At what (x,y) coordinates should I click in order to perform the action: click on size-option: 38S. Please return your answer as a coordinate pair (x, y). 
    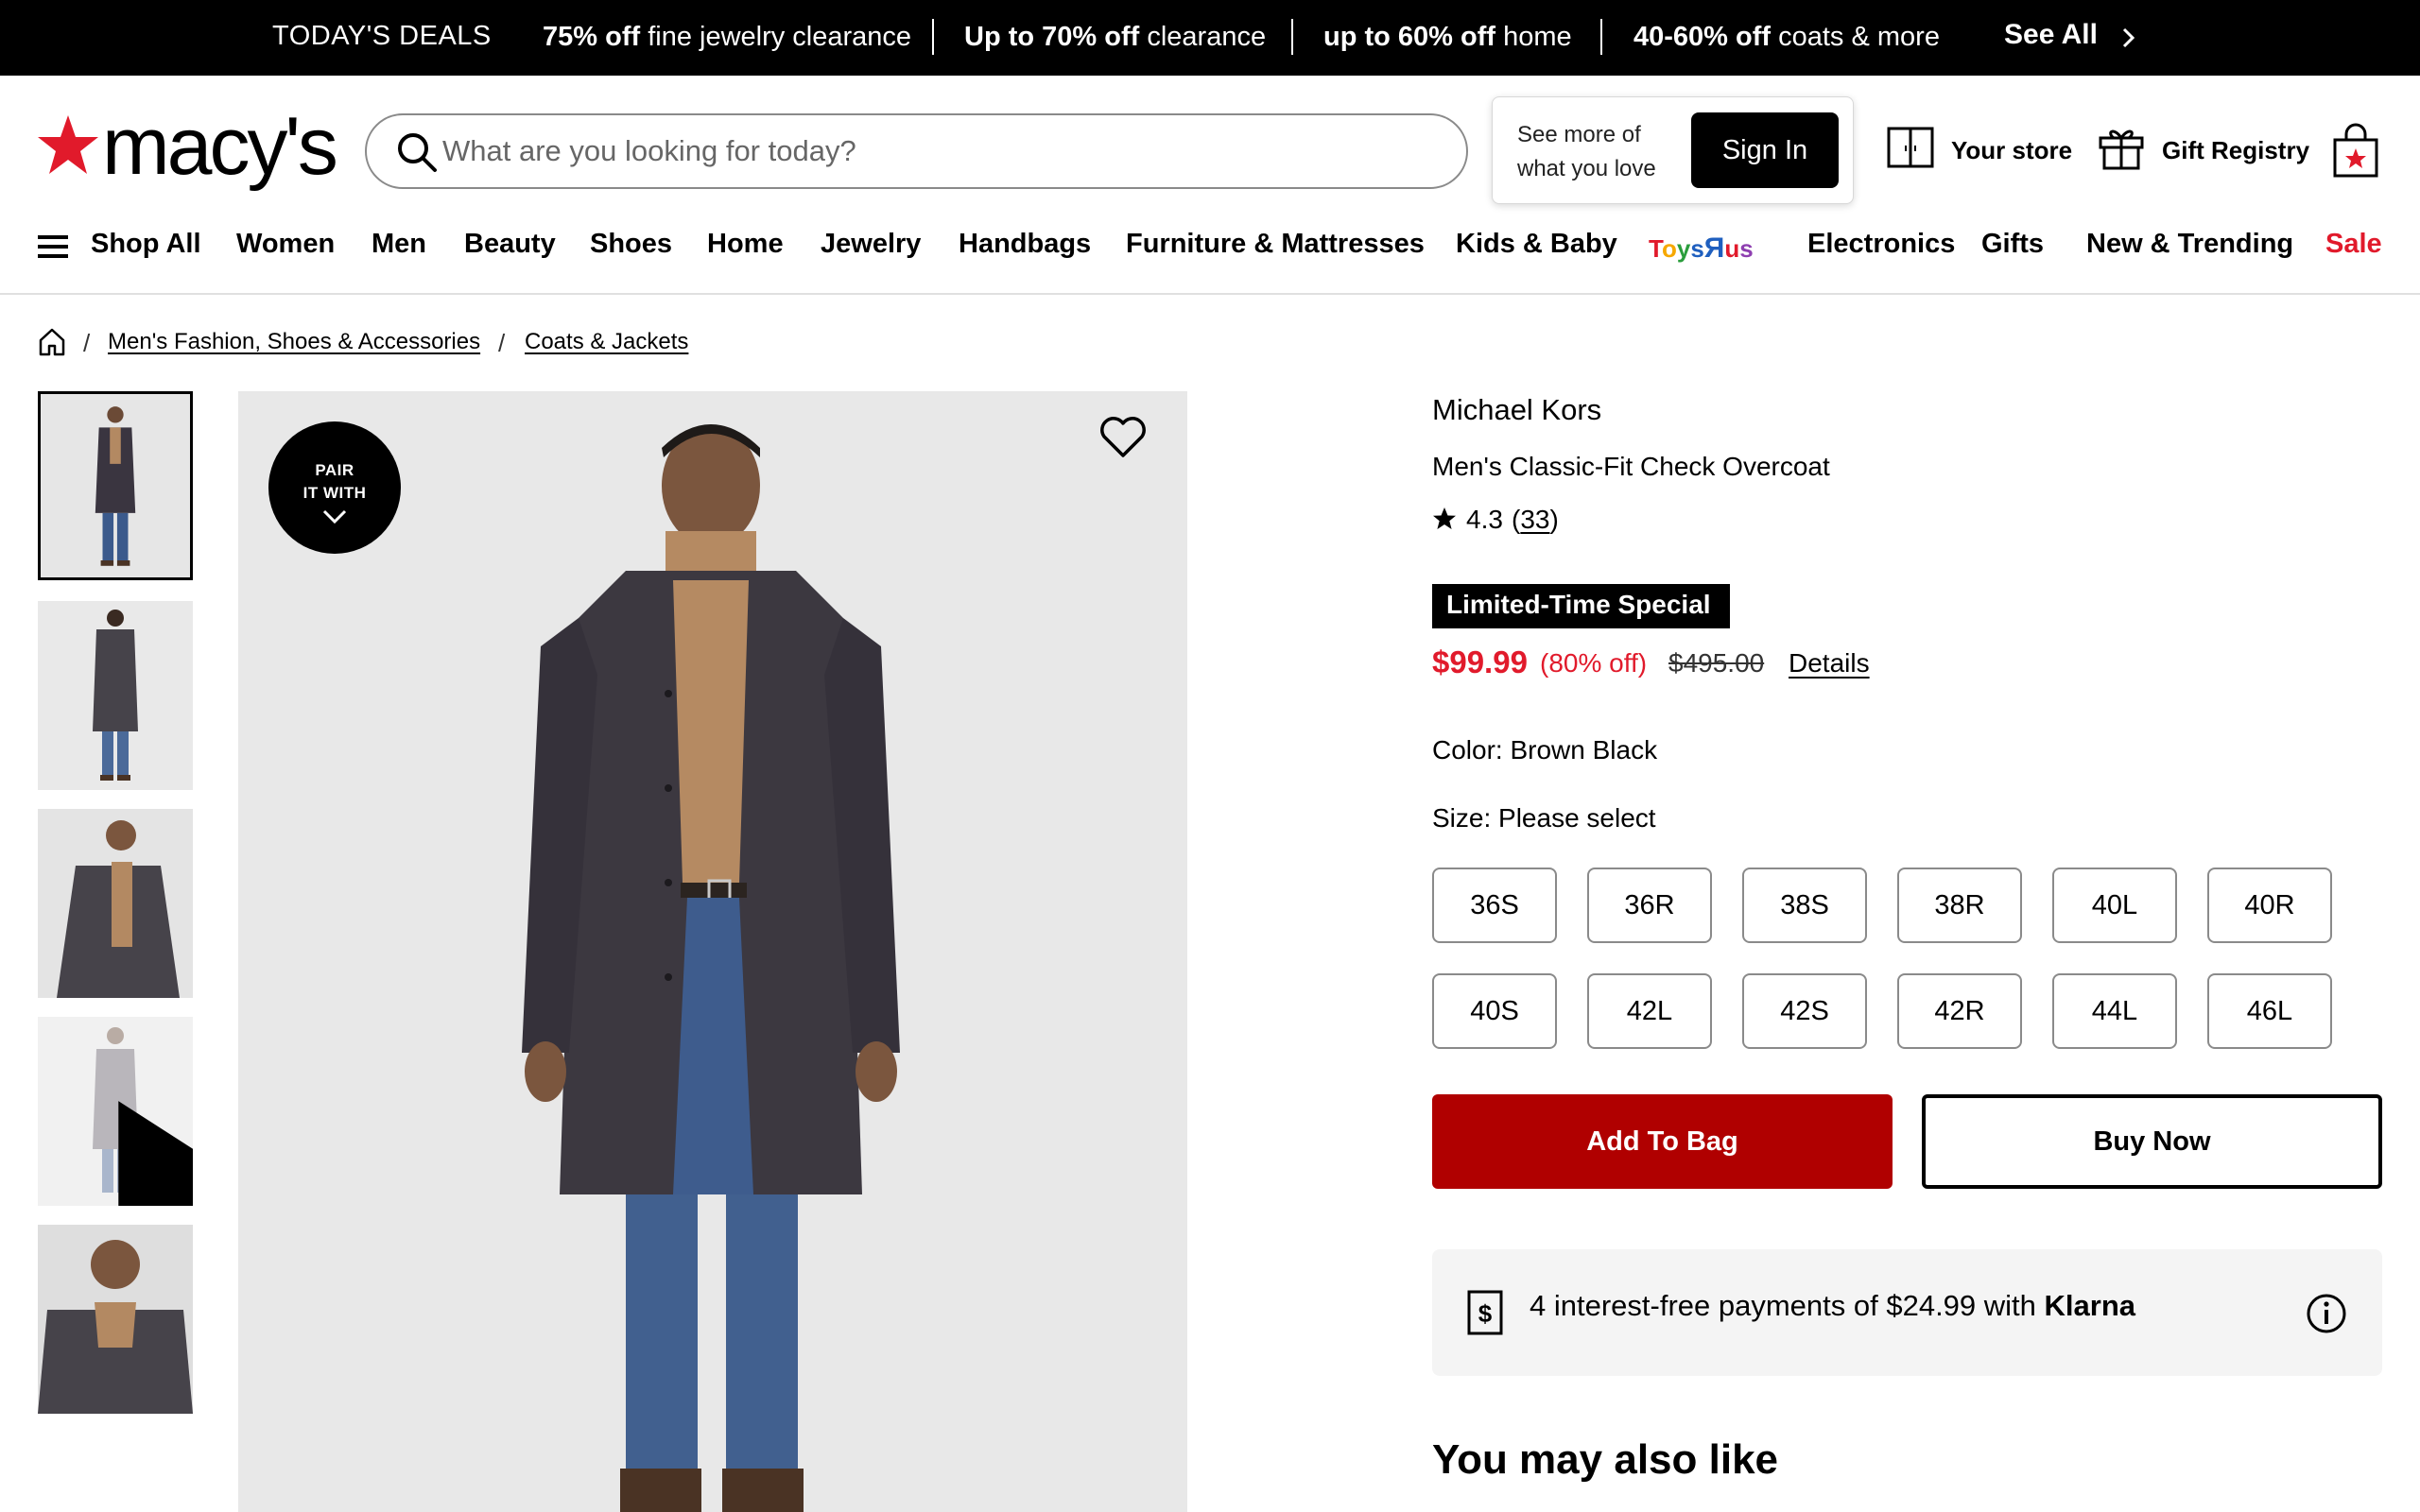
    Looking at the image, I should click on (1804, 905).